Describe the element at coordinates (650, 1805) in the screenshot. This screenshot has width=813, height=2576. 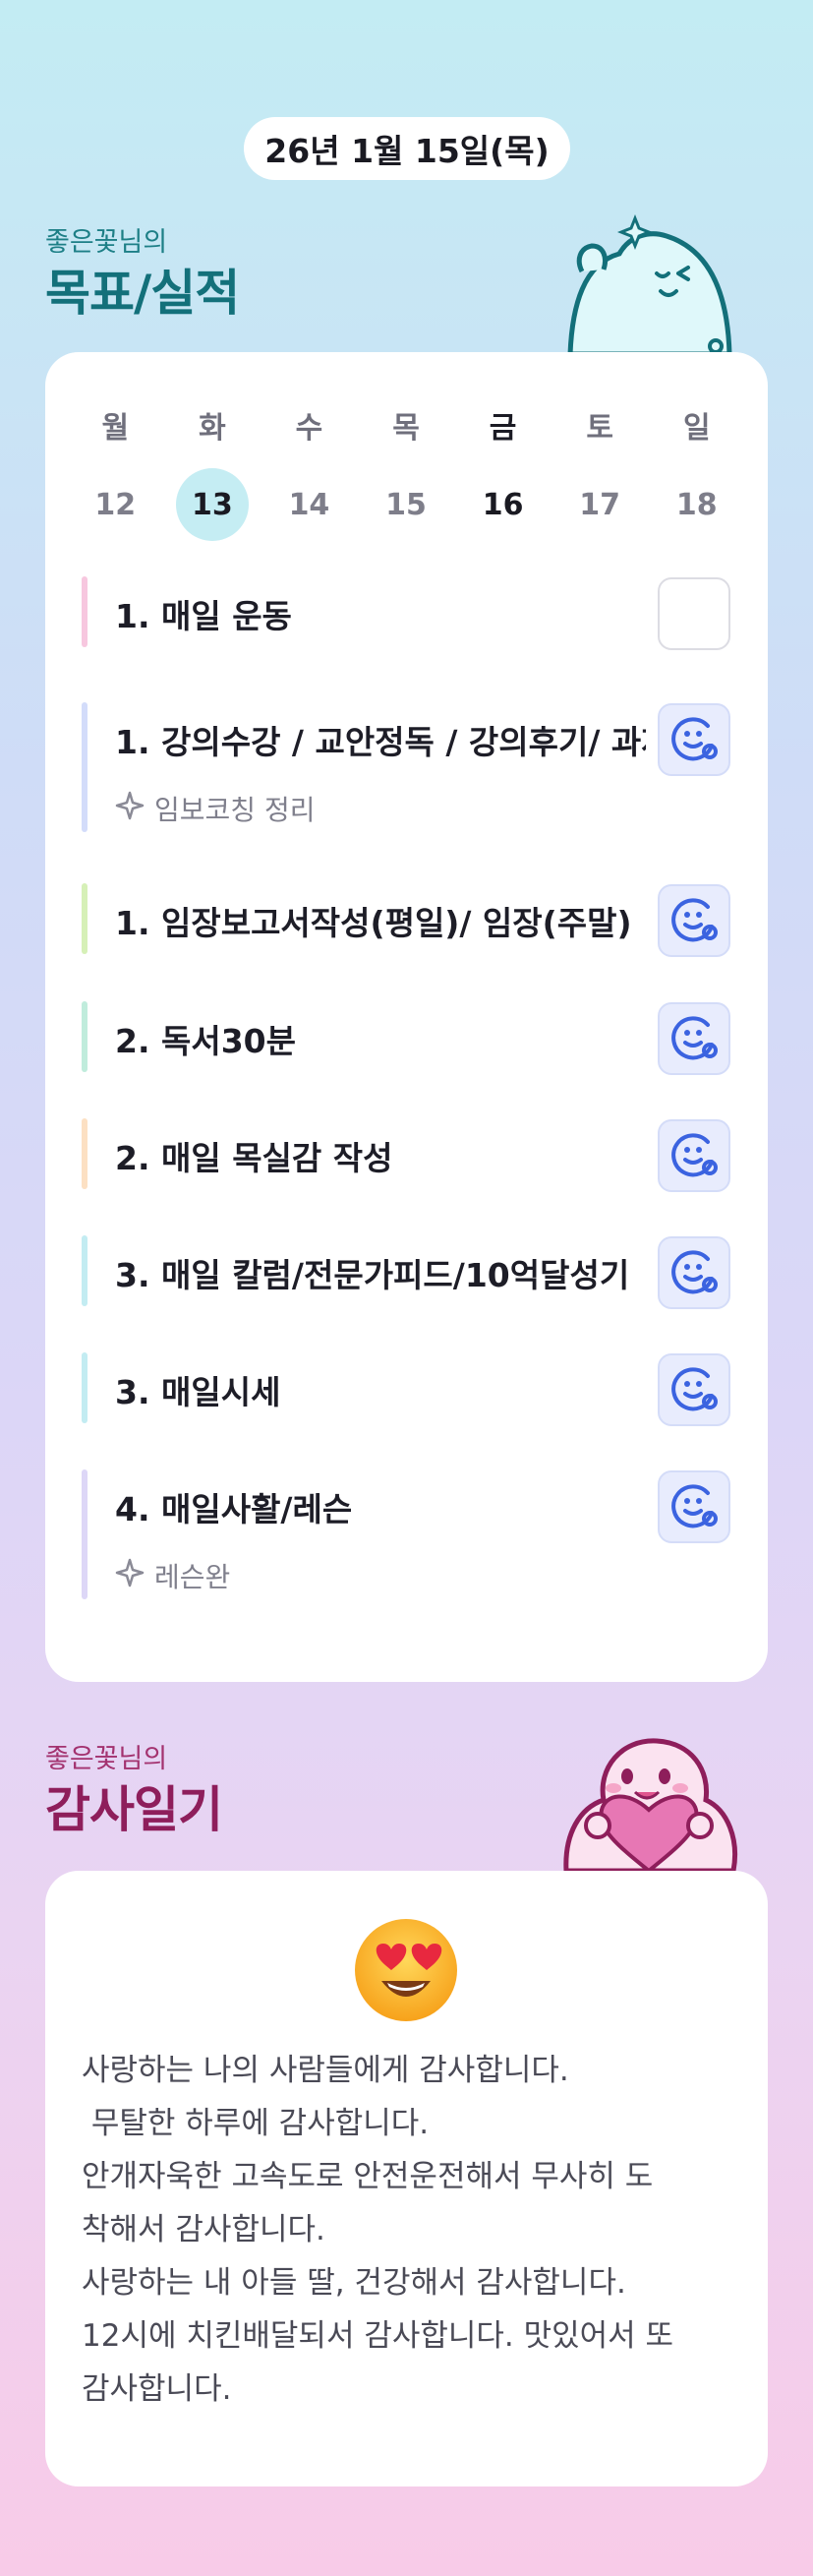
I see `heart-mascot-icon` at that location.